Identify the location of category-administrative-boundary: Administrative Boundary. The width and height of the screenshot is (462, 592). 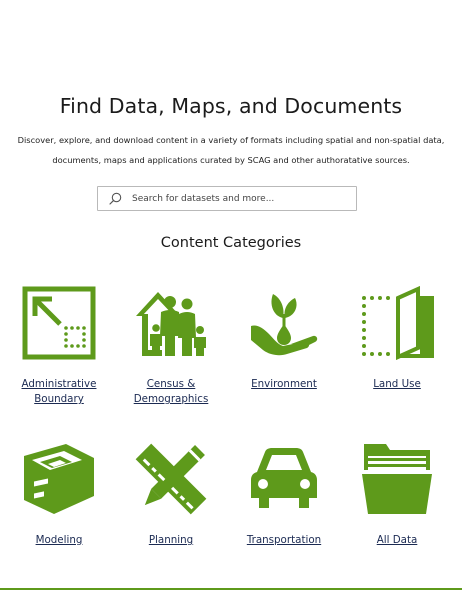
(59, 346).